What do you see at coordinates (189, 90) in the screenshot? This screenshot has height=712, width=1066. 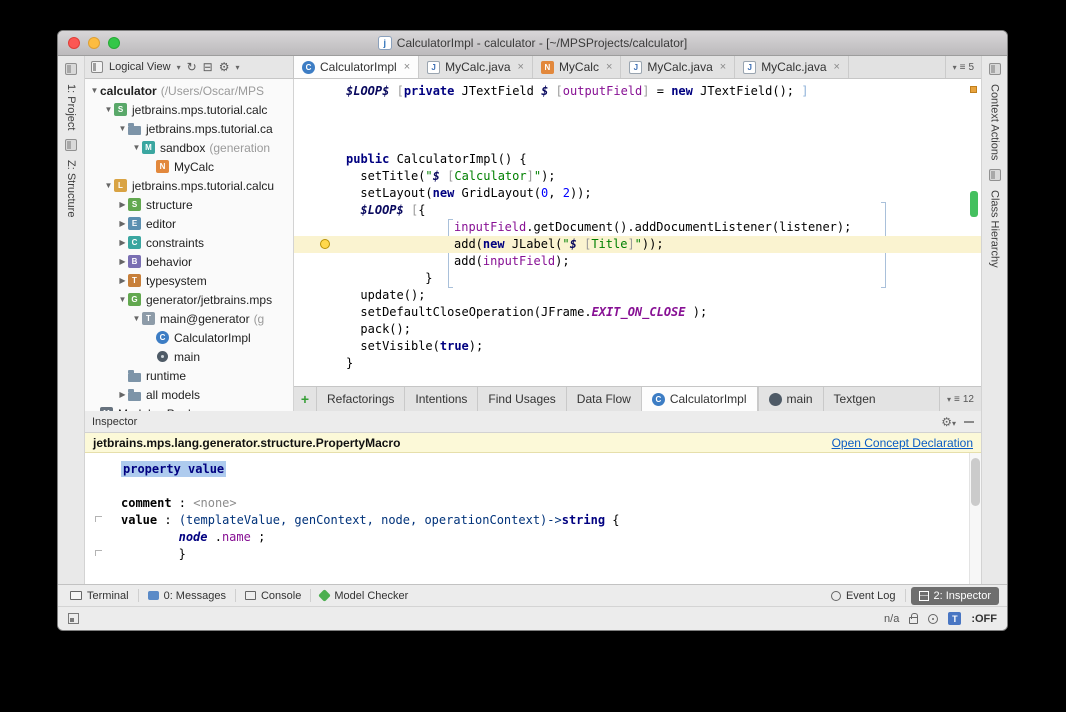 I see `tree-item: ▼ calculator (/Users/Oscar/MPS` at bounding box center [189, 90].